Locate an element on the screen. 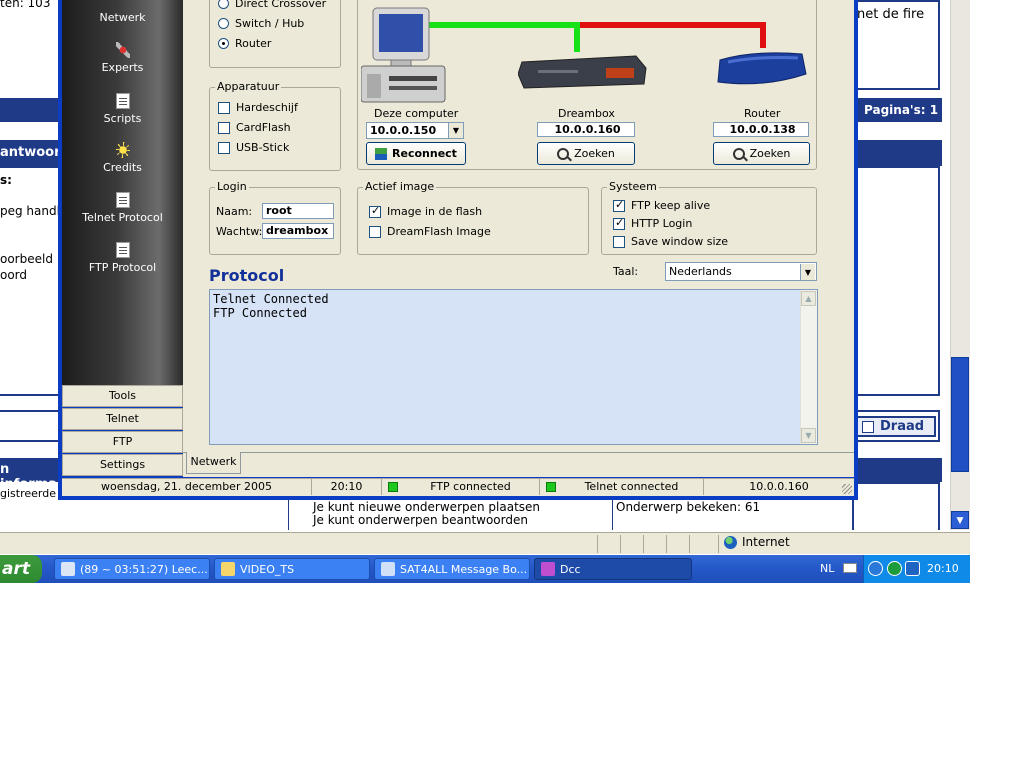 This screenshot has height=768, width=1024. sidebar-item-netwerk: Netwerk is located at coordinates (122, 17).